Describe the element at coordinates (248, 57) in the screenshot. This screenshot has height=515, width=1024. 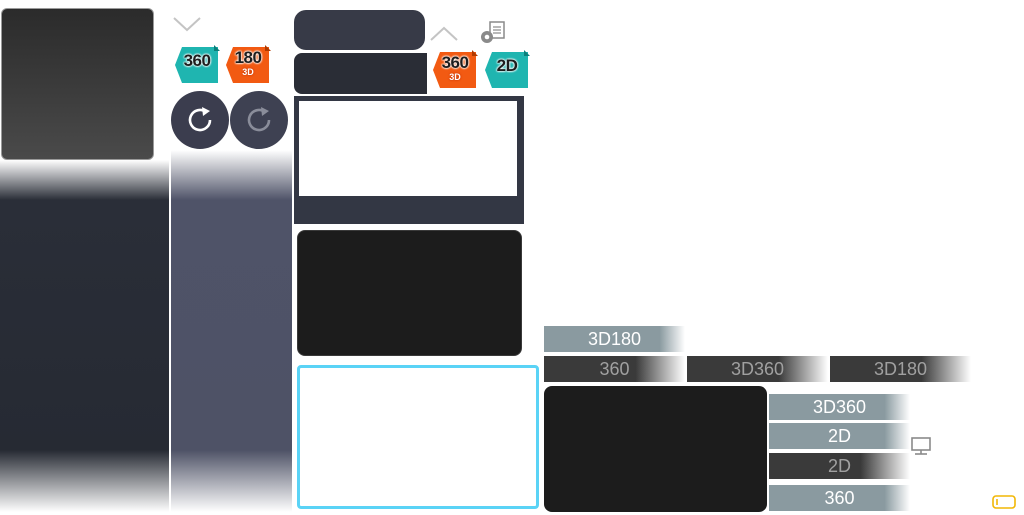
I see `badge-180-label: 180` at that location.